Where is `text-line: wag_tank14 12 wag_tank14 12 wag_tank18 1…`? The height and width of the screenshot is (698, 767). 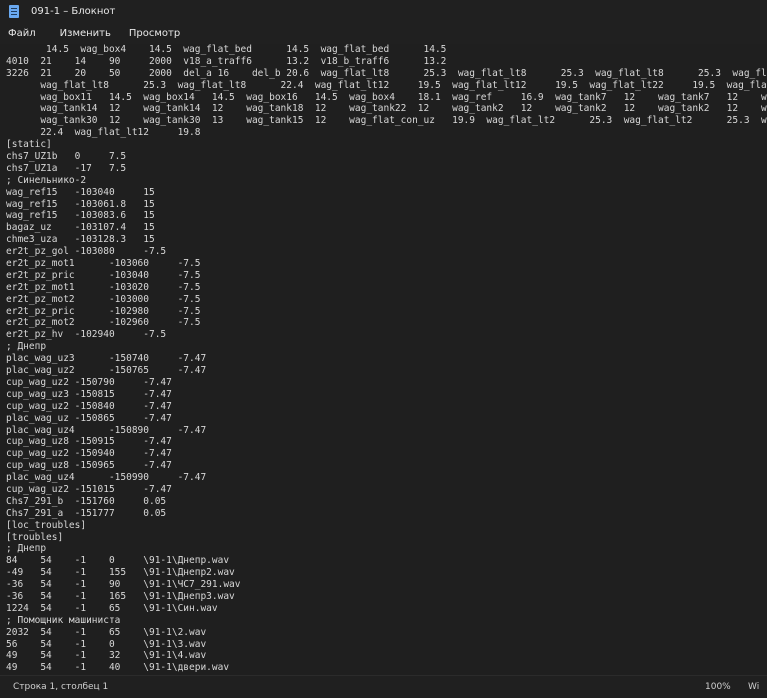 text-line: wag_tank14 12 wag_tank14 12 wag_tank18 1… is located at coordinates (386, 109).